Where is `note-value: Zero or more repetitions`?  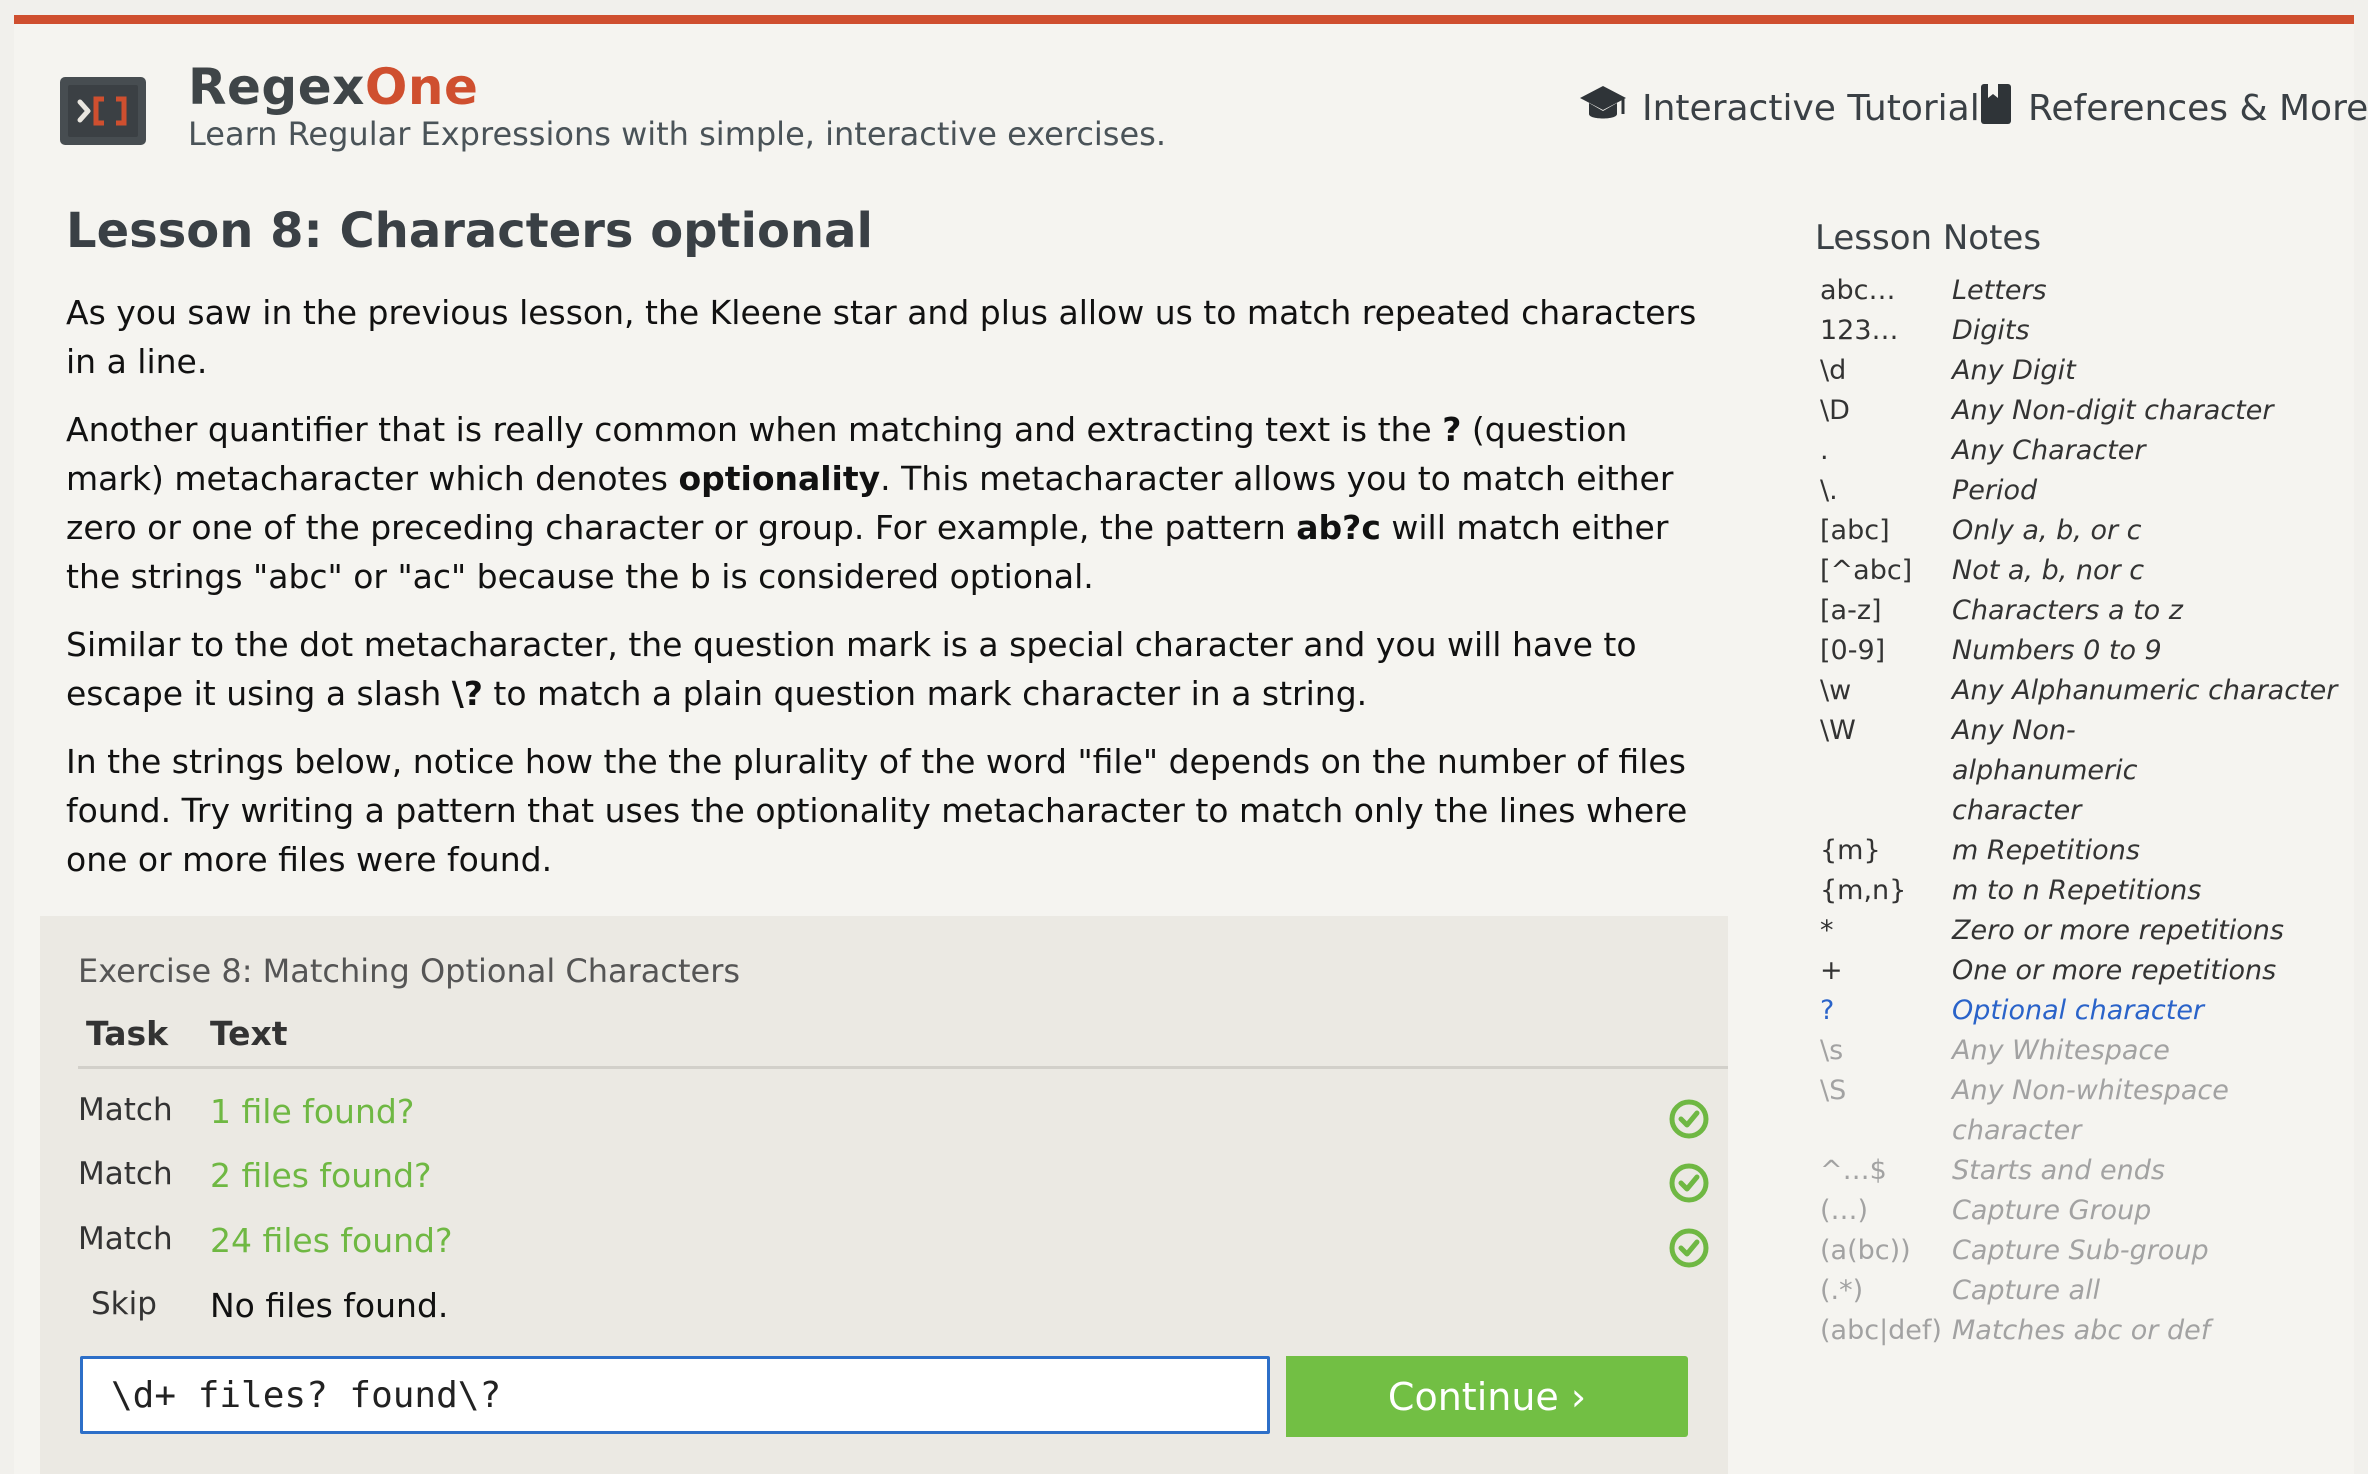 note-value: Zero or more repetitions is located at coordinates (2118, 930).